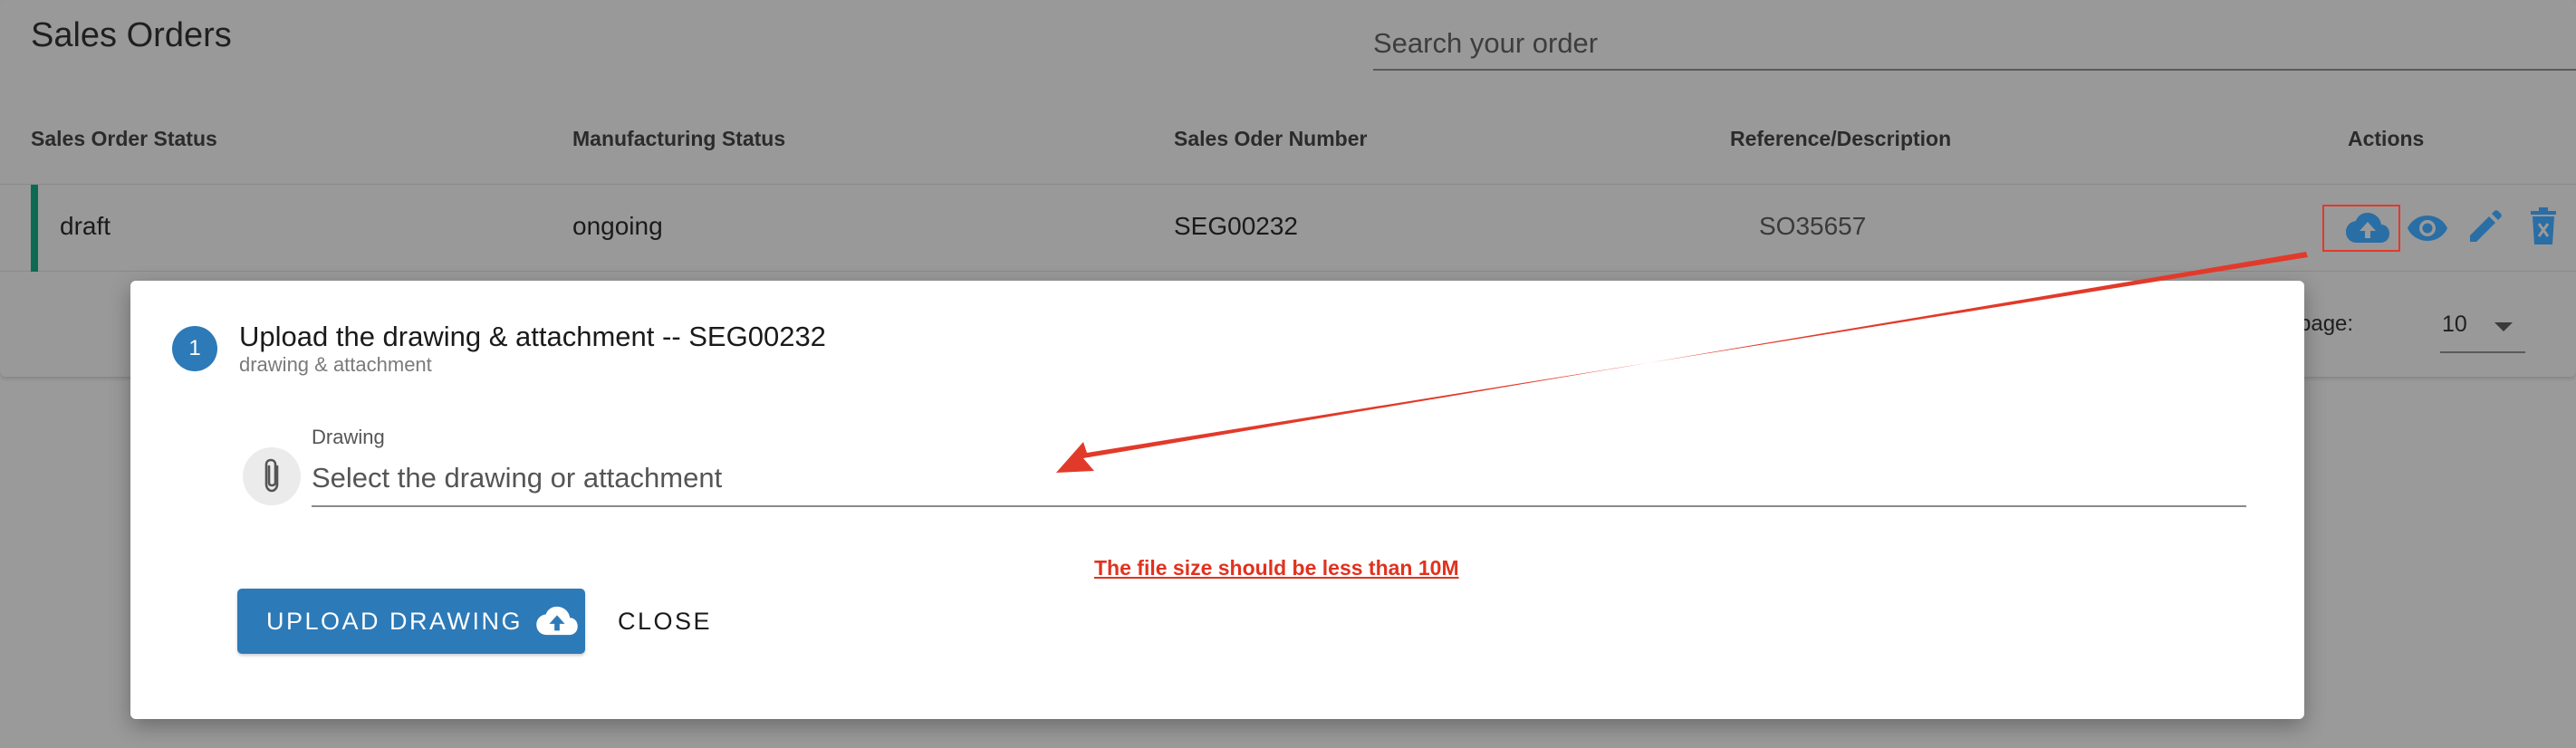 Image resolution: width=2576 pixels, height=748 pixels. What do you see at coordinates (124, 139) in the screenshot?
I see `column-header-sales-order-status: Sales Order Status` at bounding box center [124, 139].